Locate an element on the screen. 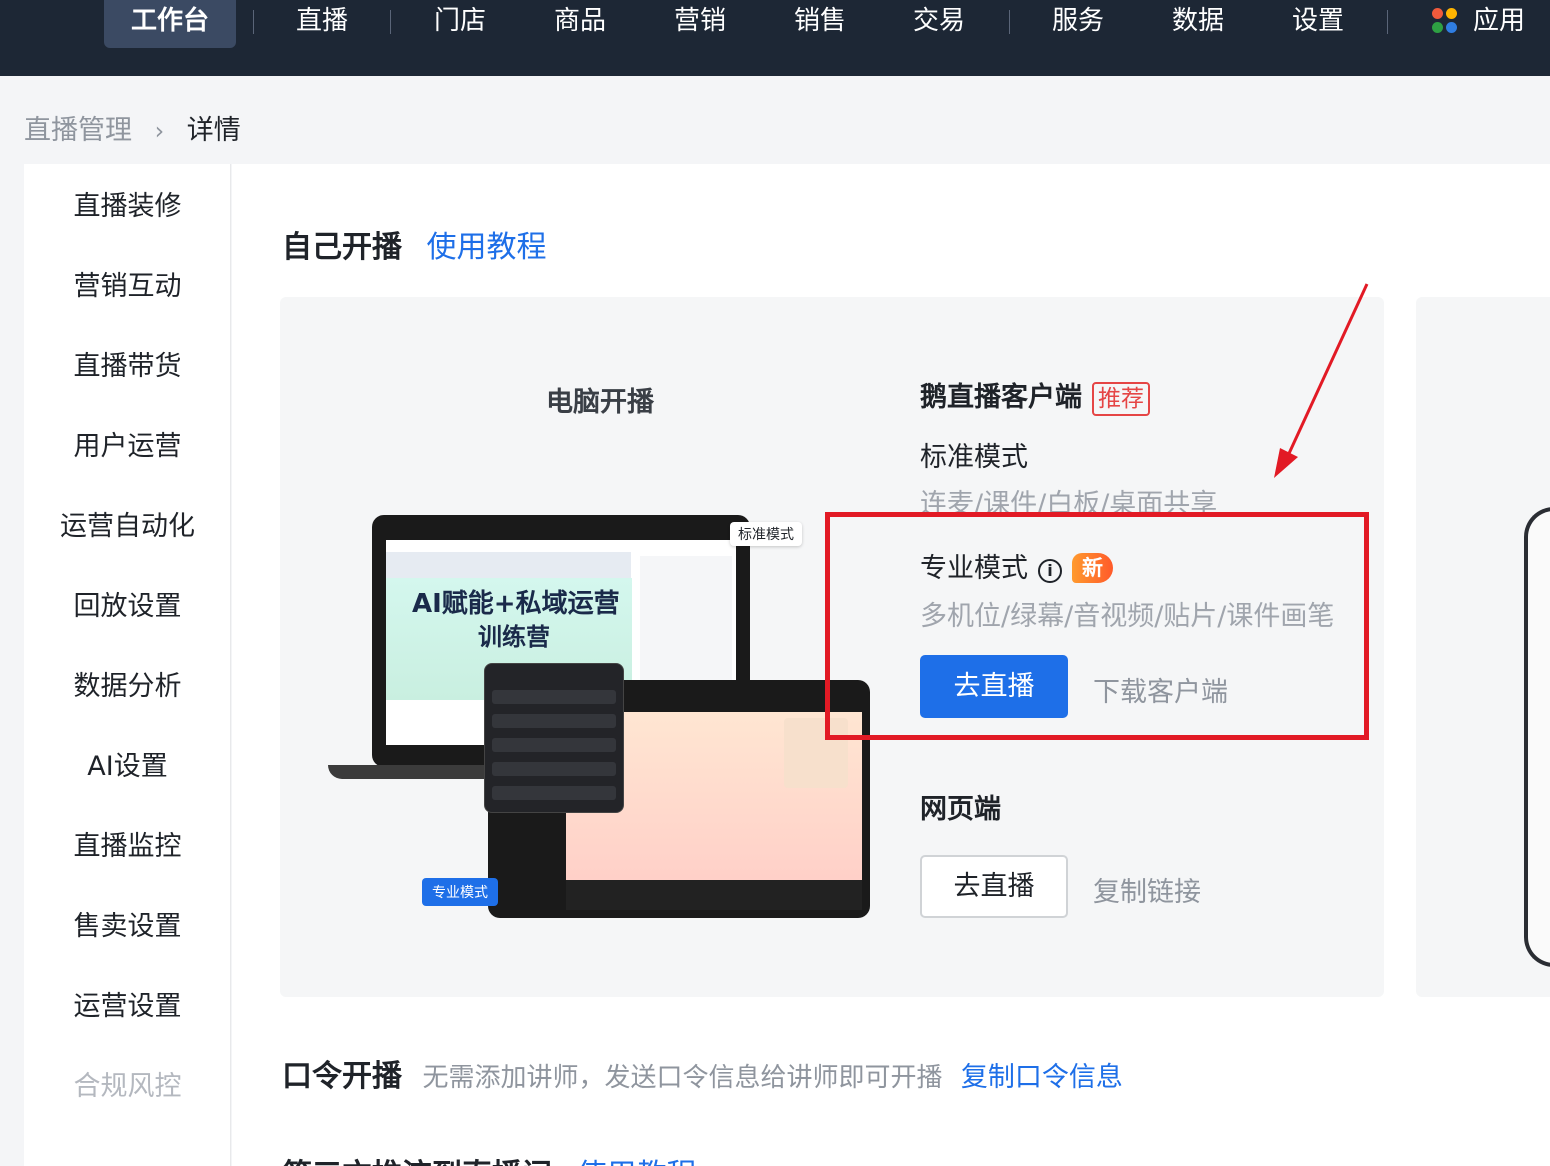  section-third-party-push: 第三方推流到直播间 使用教程 is located at coordinates (489, 1158).